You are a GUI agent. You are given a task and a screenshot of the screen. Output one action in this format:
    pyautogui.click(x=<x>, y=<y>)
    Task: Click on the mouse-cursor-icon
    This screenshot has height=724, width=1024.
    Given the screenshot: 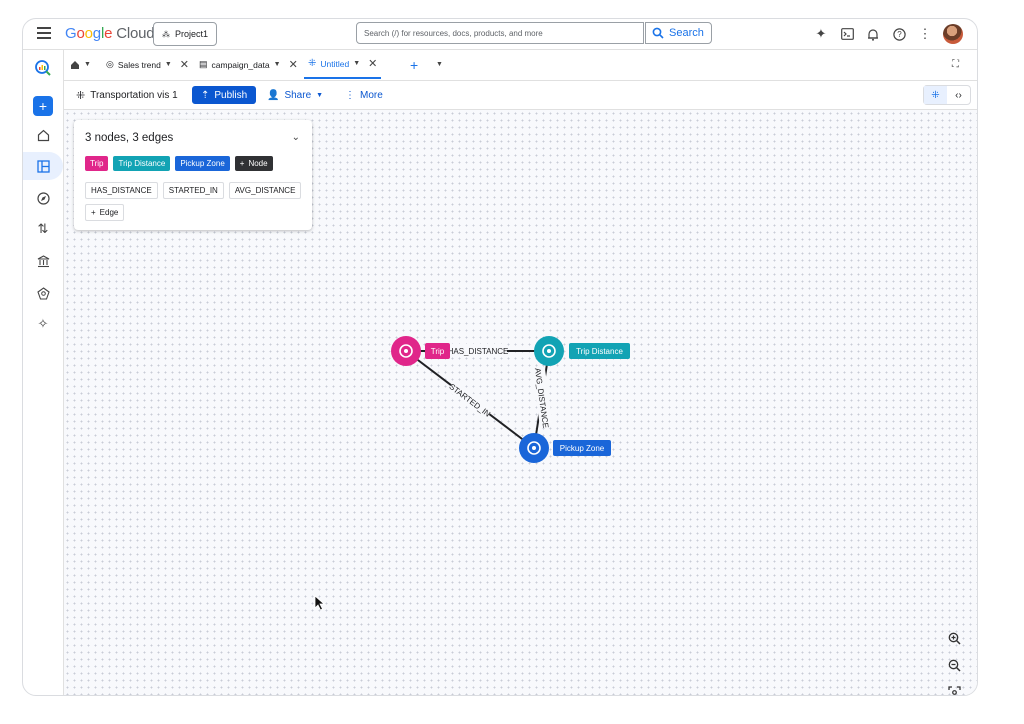 What is the action you would take?
    pyautogui.click(x=320, y=603)
    